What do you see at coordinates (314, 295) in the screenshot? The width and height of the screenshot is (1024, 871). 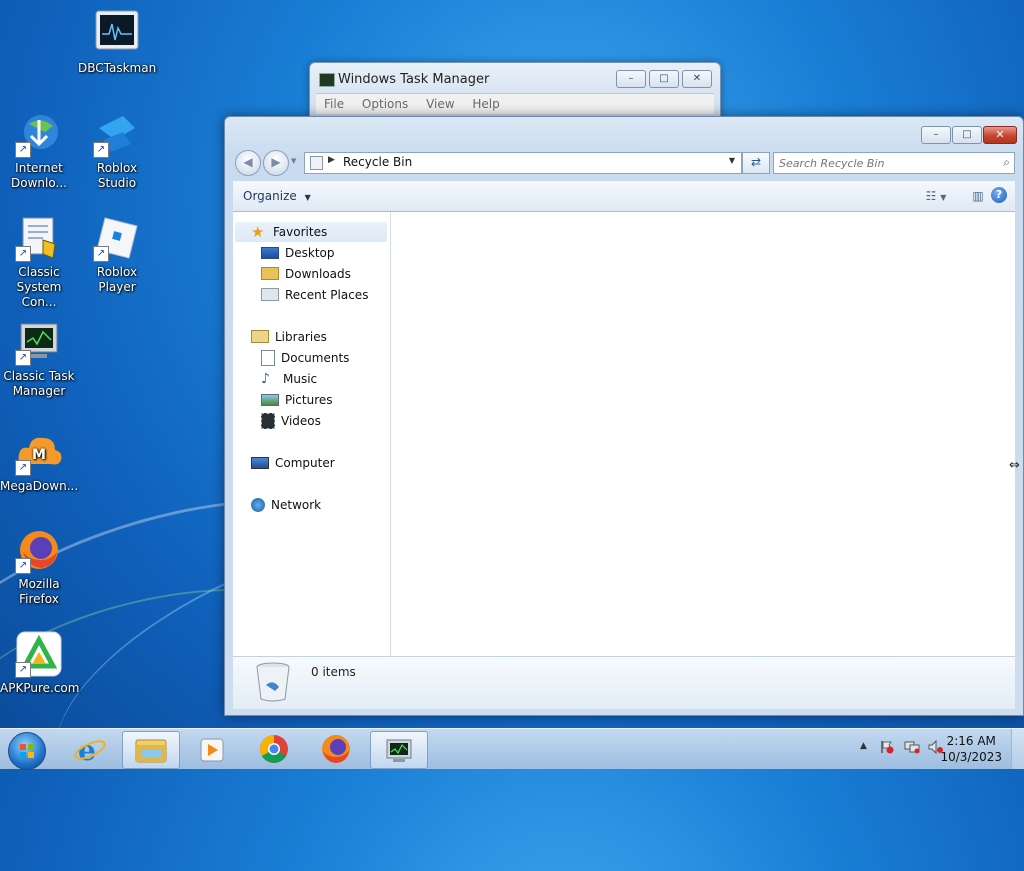 I see `nav-recent-places: Recent Places` at bounding box center [314, 295].